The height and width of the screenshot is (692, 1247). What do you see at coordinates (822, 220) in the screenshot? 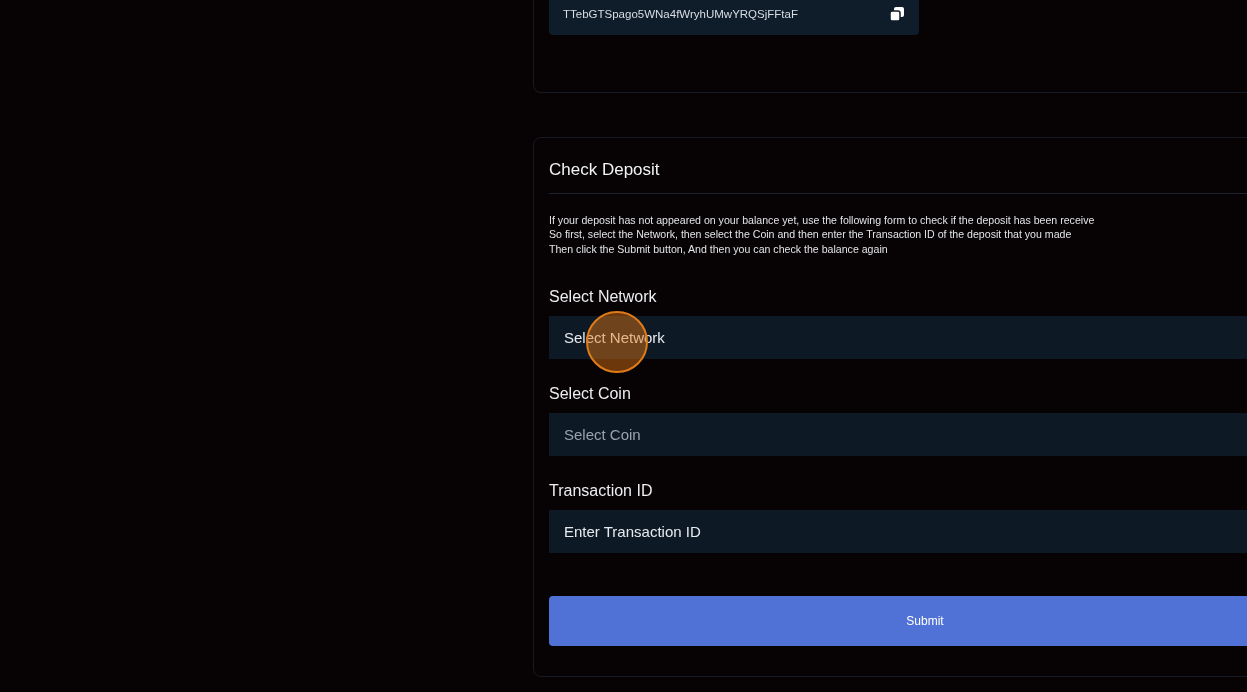
I see `instruction-text: If your deposit has not appeared on your balance yet, use the following form to check if the deposit has been receive` at bounding box center [822, 220].